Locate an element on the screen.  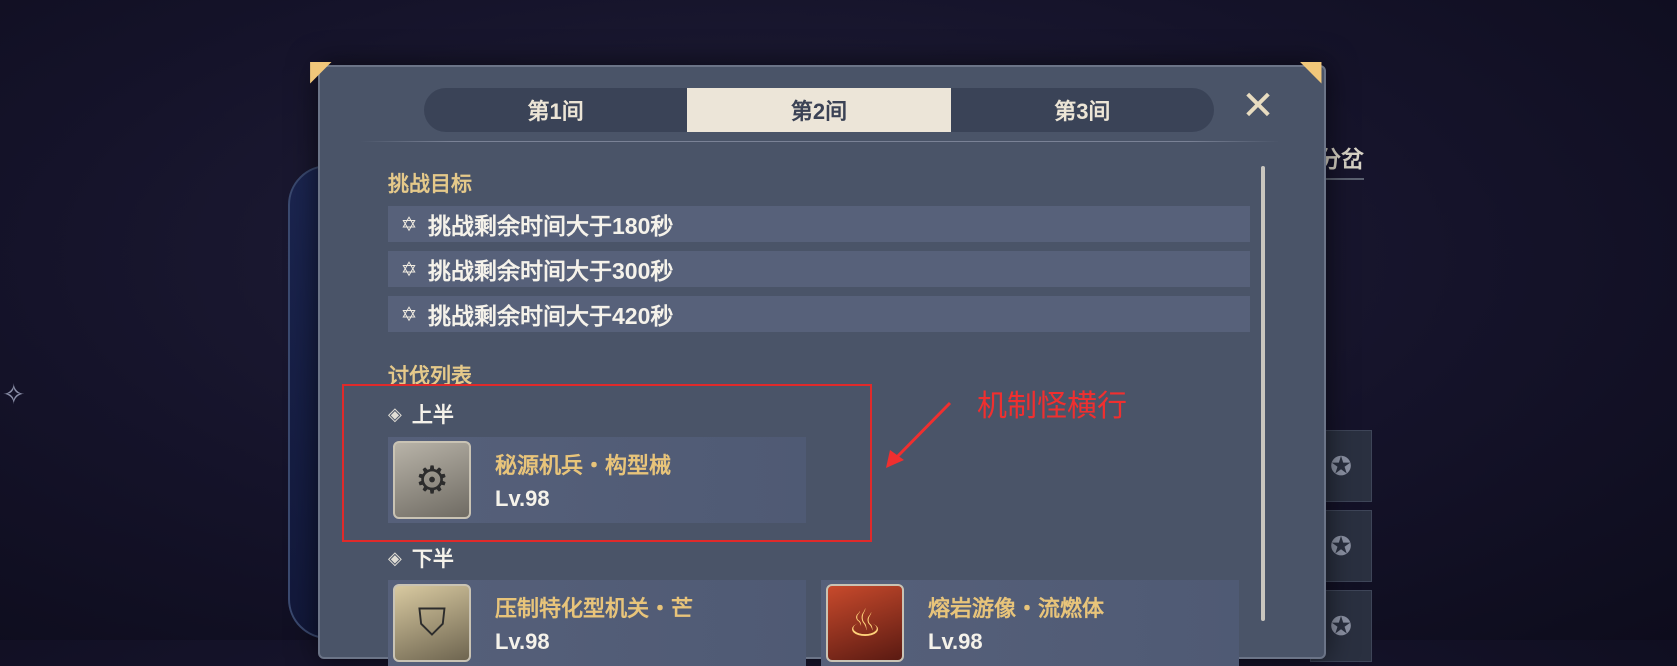
goal-text: 挑战剩余时间大于180秒 is located at coordinates (551, 226).